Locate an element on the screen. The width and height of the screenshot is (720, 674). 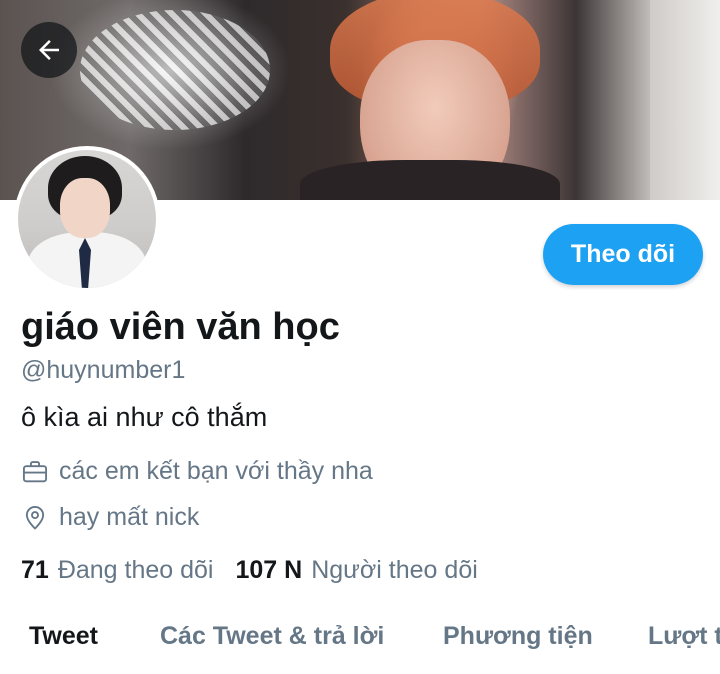
banner-panel-shape is located at coordinates (685, 100).